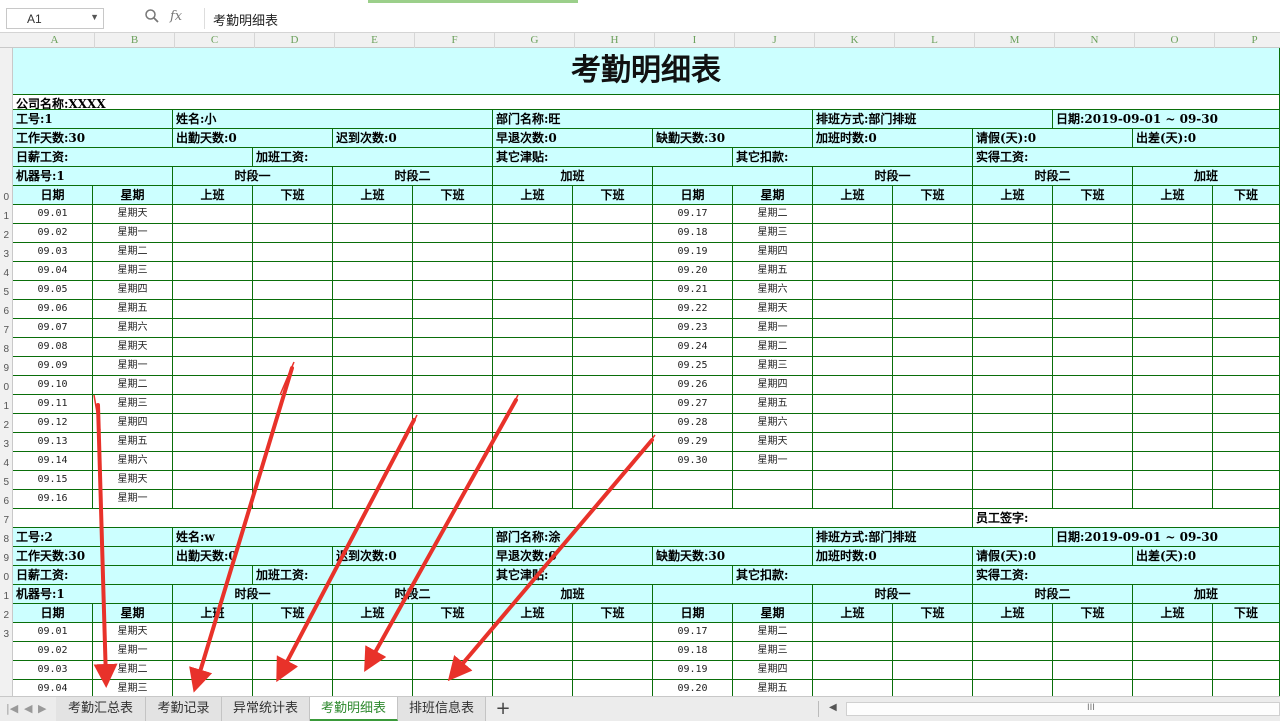  I want to click on formula-input: 考勤明细表, so click(742, 18).